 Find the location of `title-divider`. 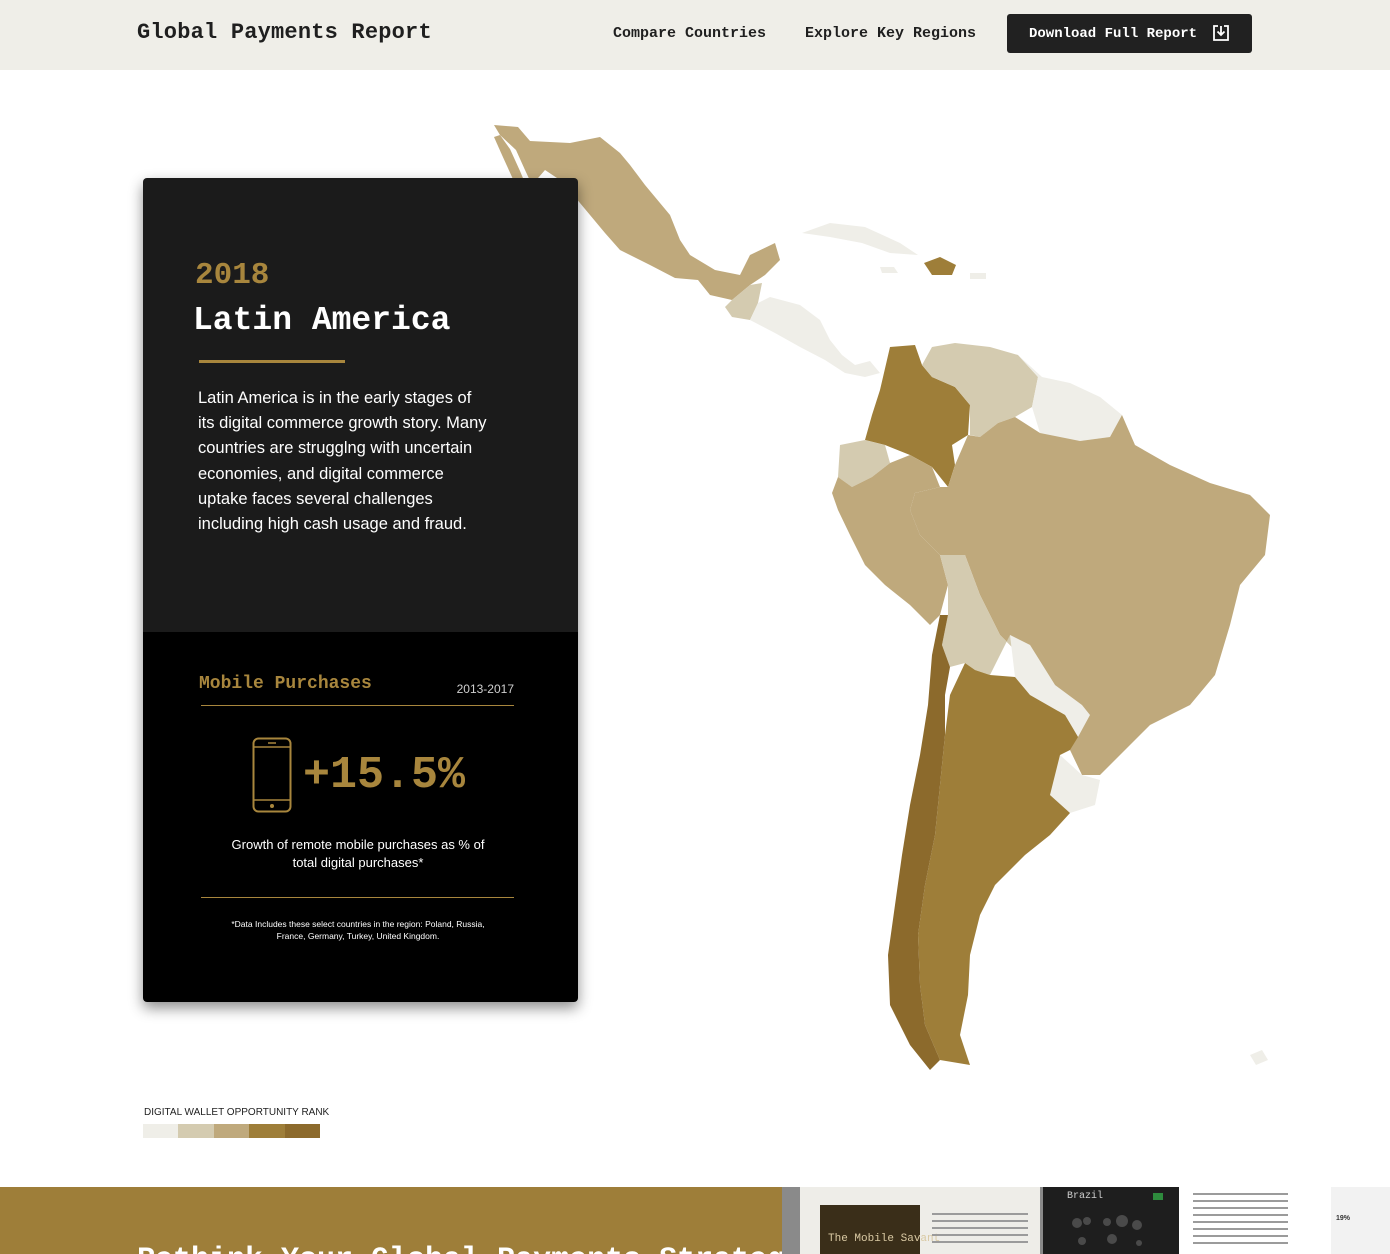

title-divider is located at coordinates (272, 361).